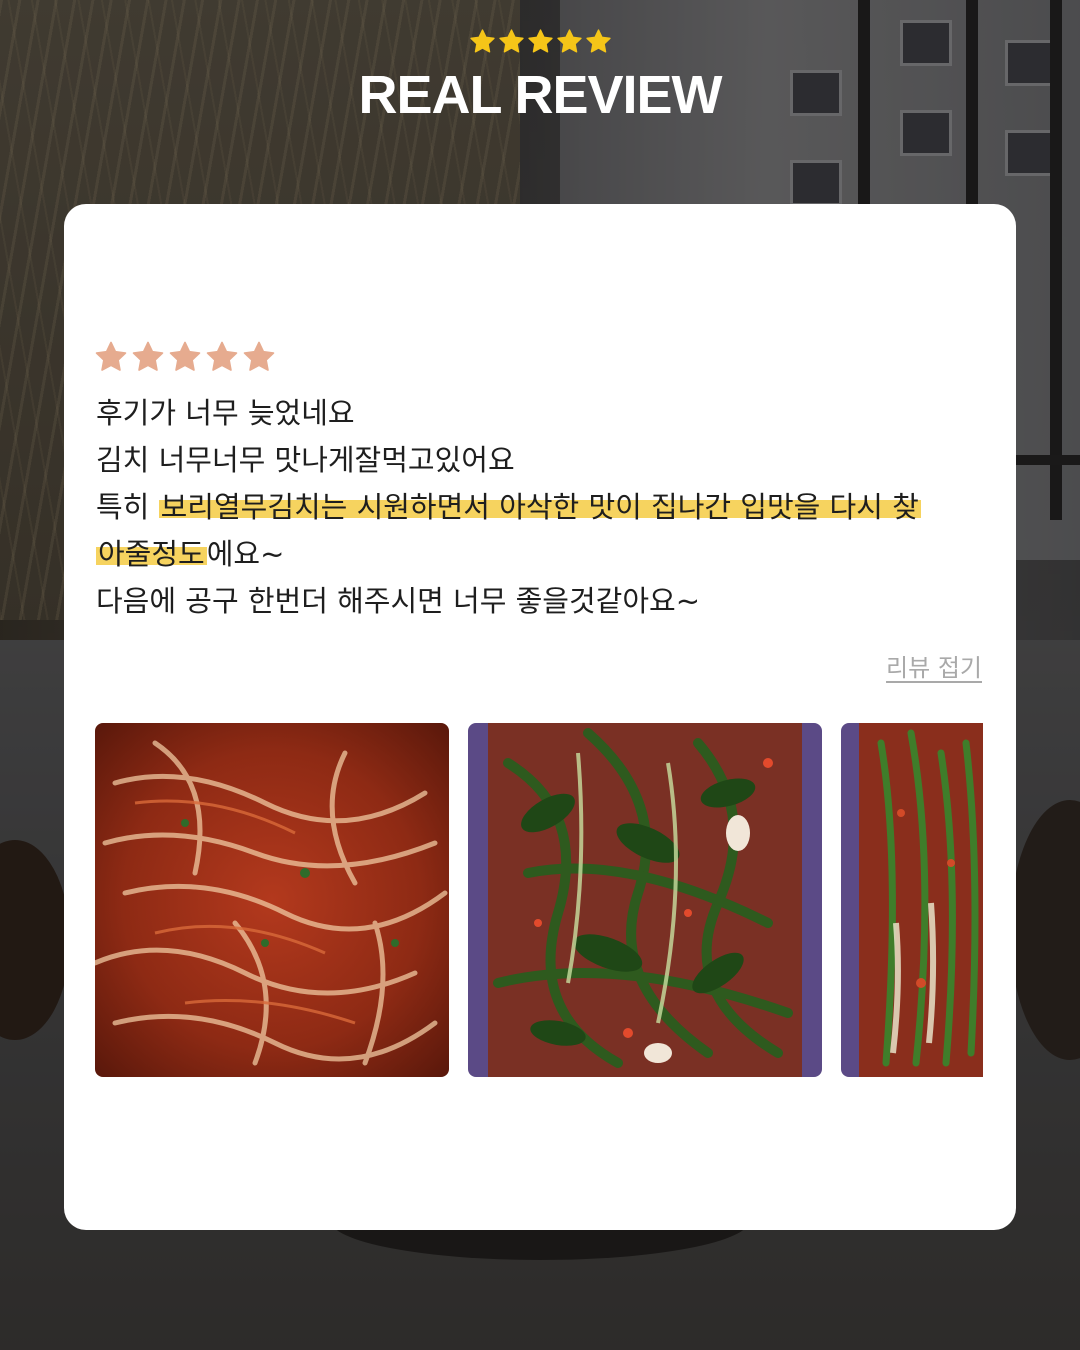 The height and width of the screenshot is (1350, 1080). What do you see at coordinates (245, 554) in the screenshot?
I see `review-line-text: 에요~` at bounding box center [245, 554].